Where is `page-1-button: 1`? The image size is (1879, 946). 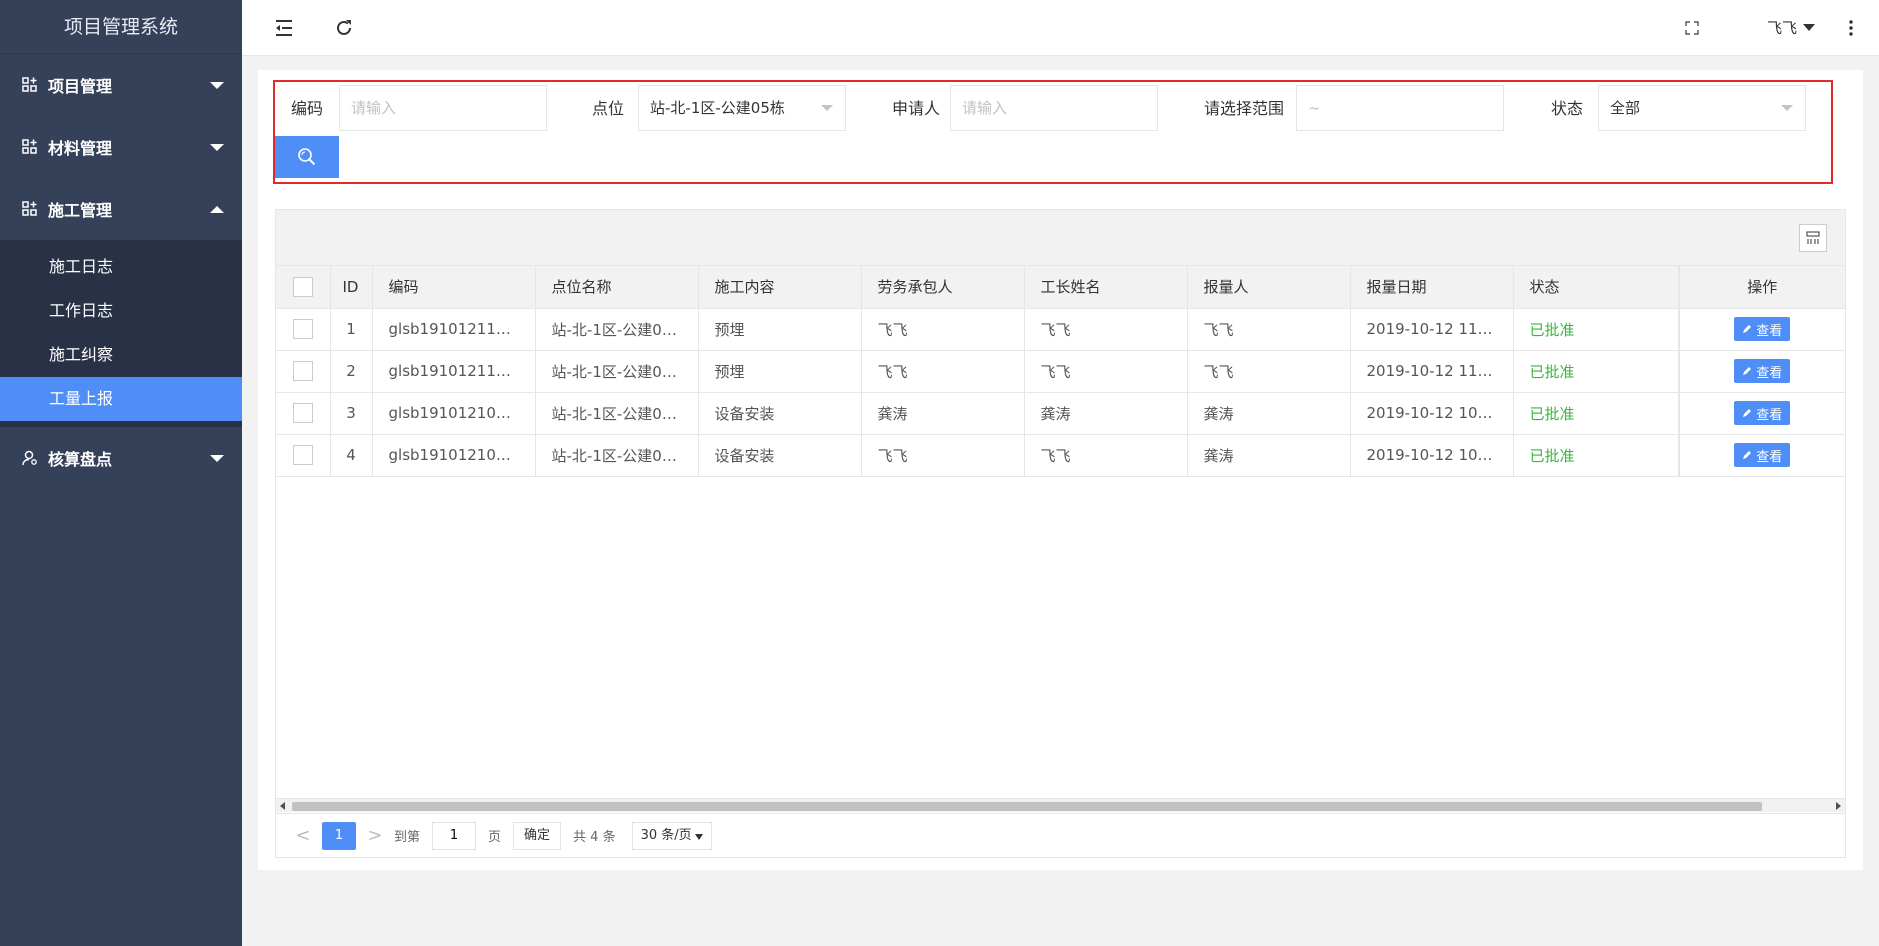 page-1-button: 1 is located at coordinates (339, 835).